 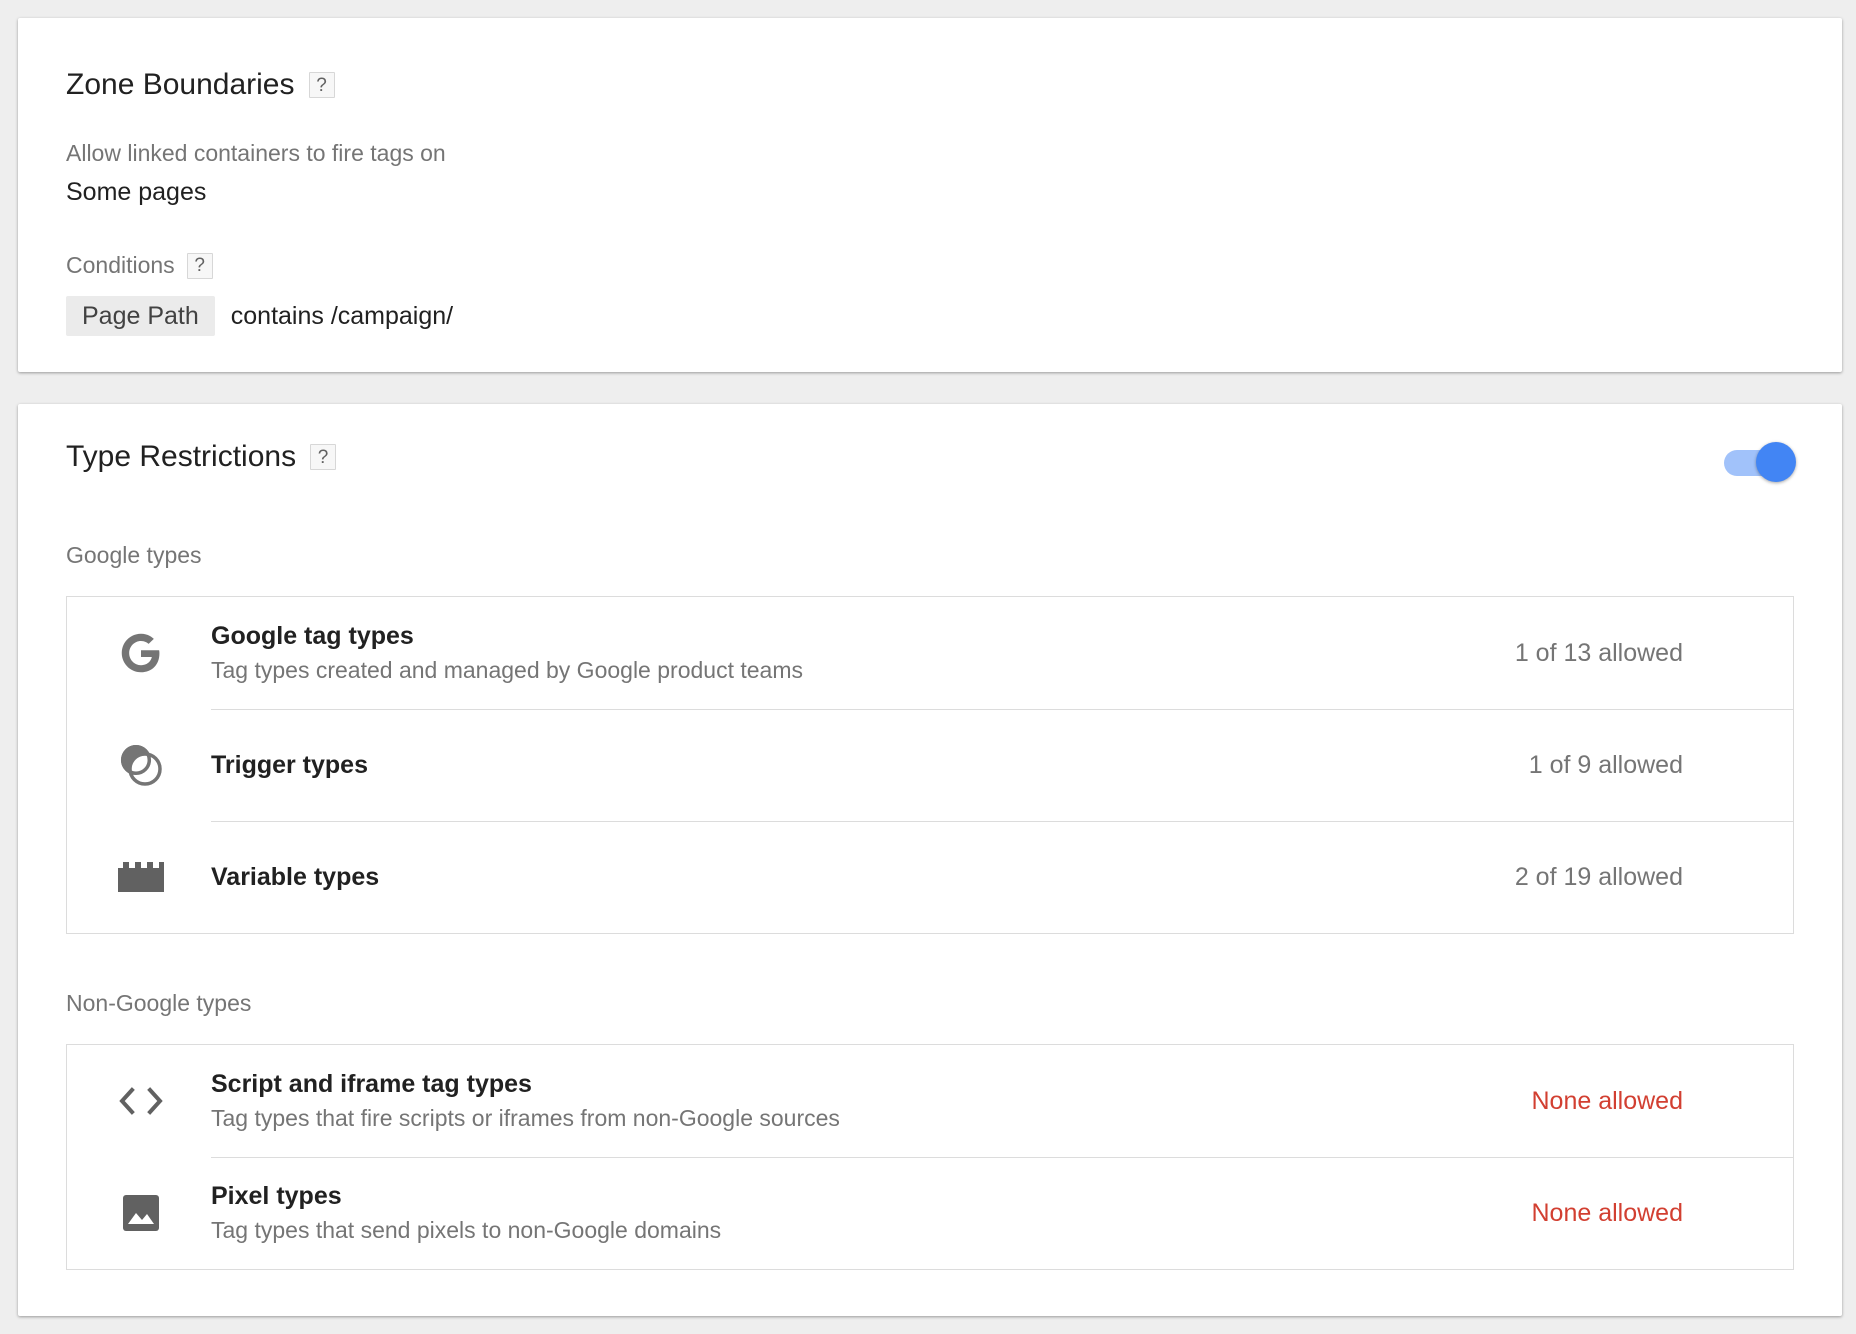 What do you see at coordinates (139, 653) in the screenshot?
I see `google-g-icon` at bounding box center [139, 653].